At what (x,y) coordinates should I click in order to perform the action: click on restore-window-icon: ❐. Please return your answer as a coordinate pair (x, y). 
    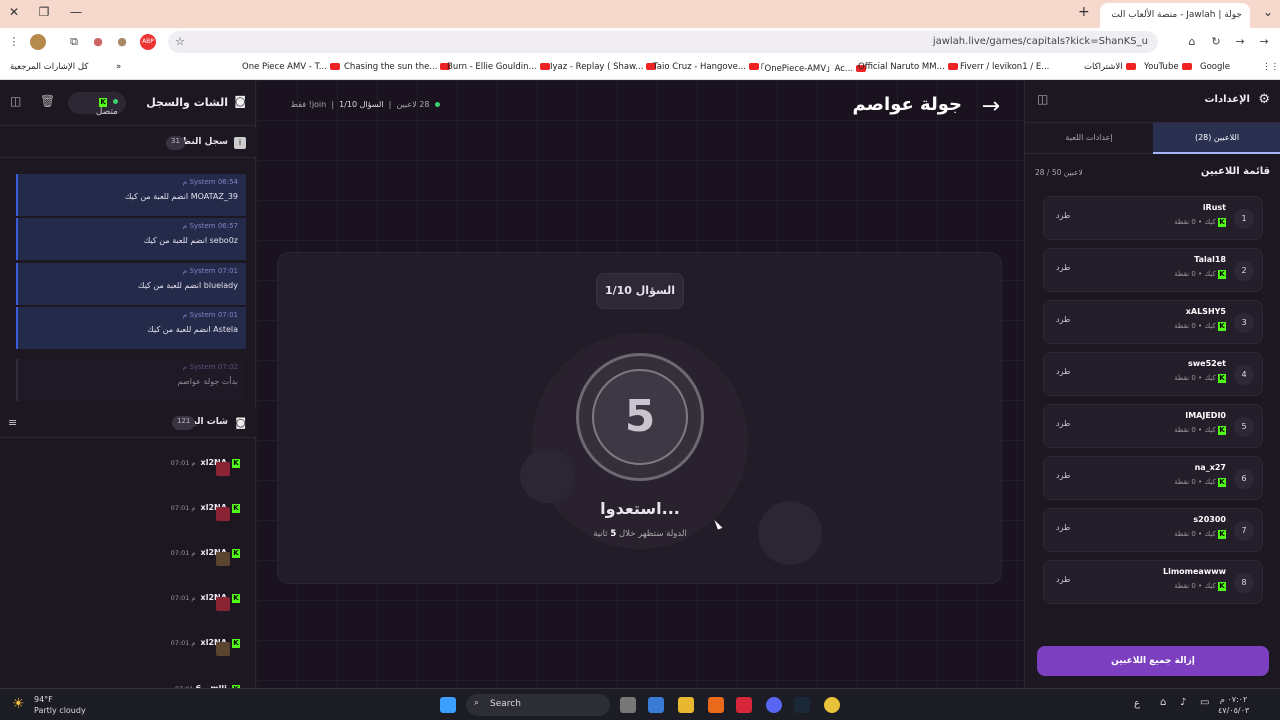
    Looking at the image, I should click on (44, 12).